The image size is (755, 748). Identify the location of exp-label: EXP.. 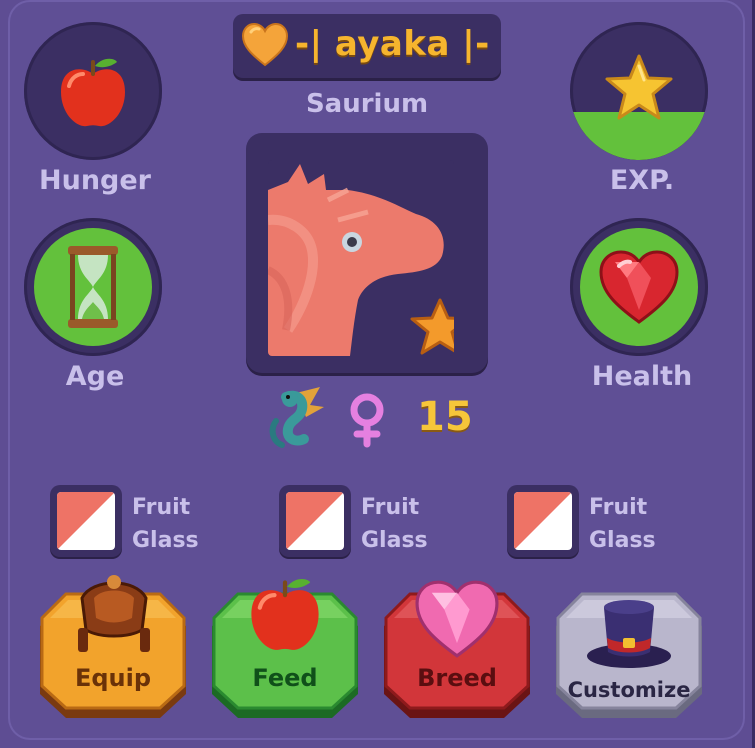
(642, 180).